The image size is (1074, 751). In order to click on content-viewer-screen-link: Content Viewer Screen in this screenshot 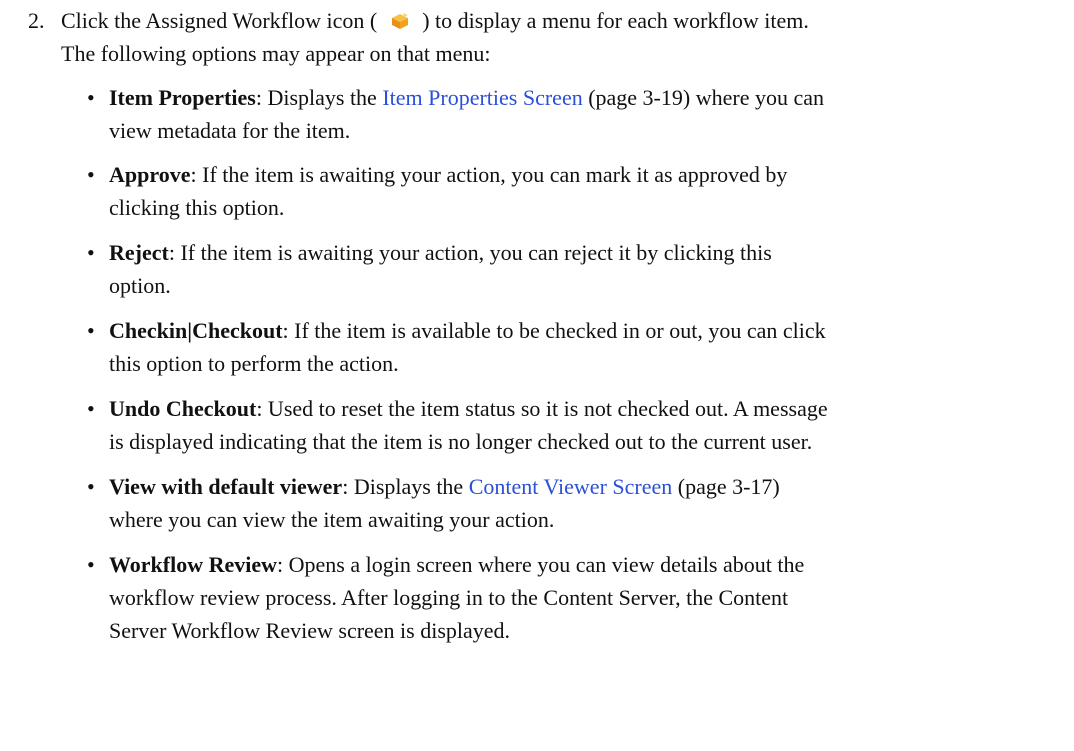, I will do `click(571, 486)`.